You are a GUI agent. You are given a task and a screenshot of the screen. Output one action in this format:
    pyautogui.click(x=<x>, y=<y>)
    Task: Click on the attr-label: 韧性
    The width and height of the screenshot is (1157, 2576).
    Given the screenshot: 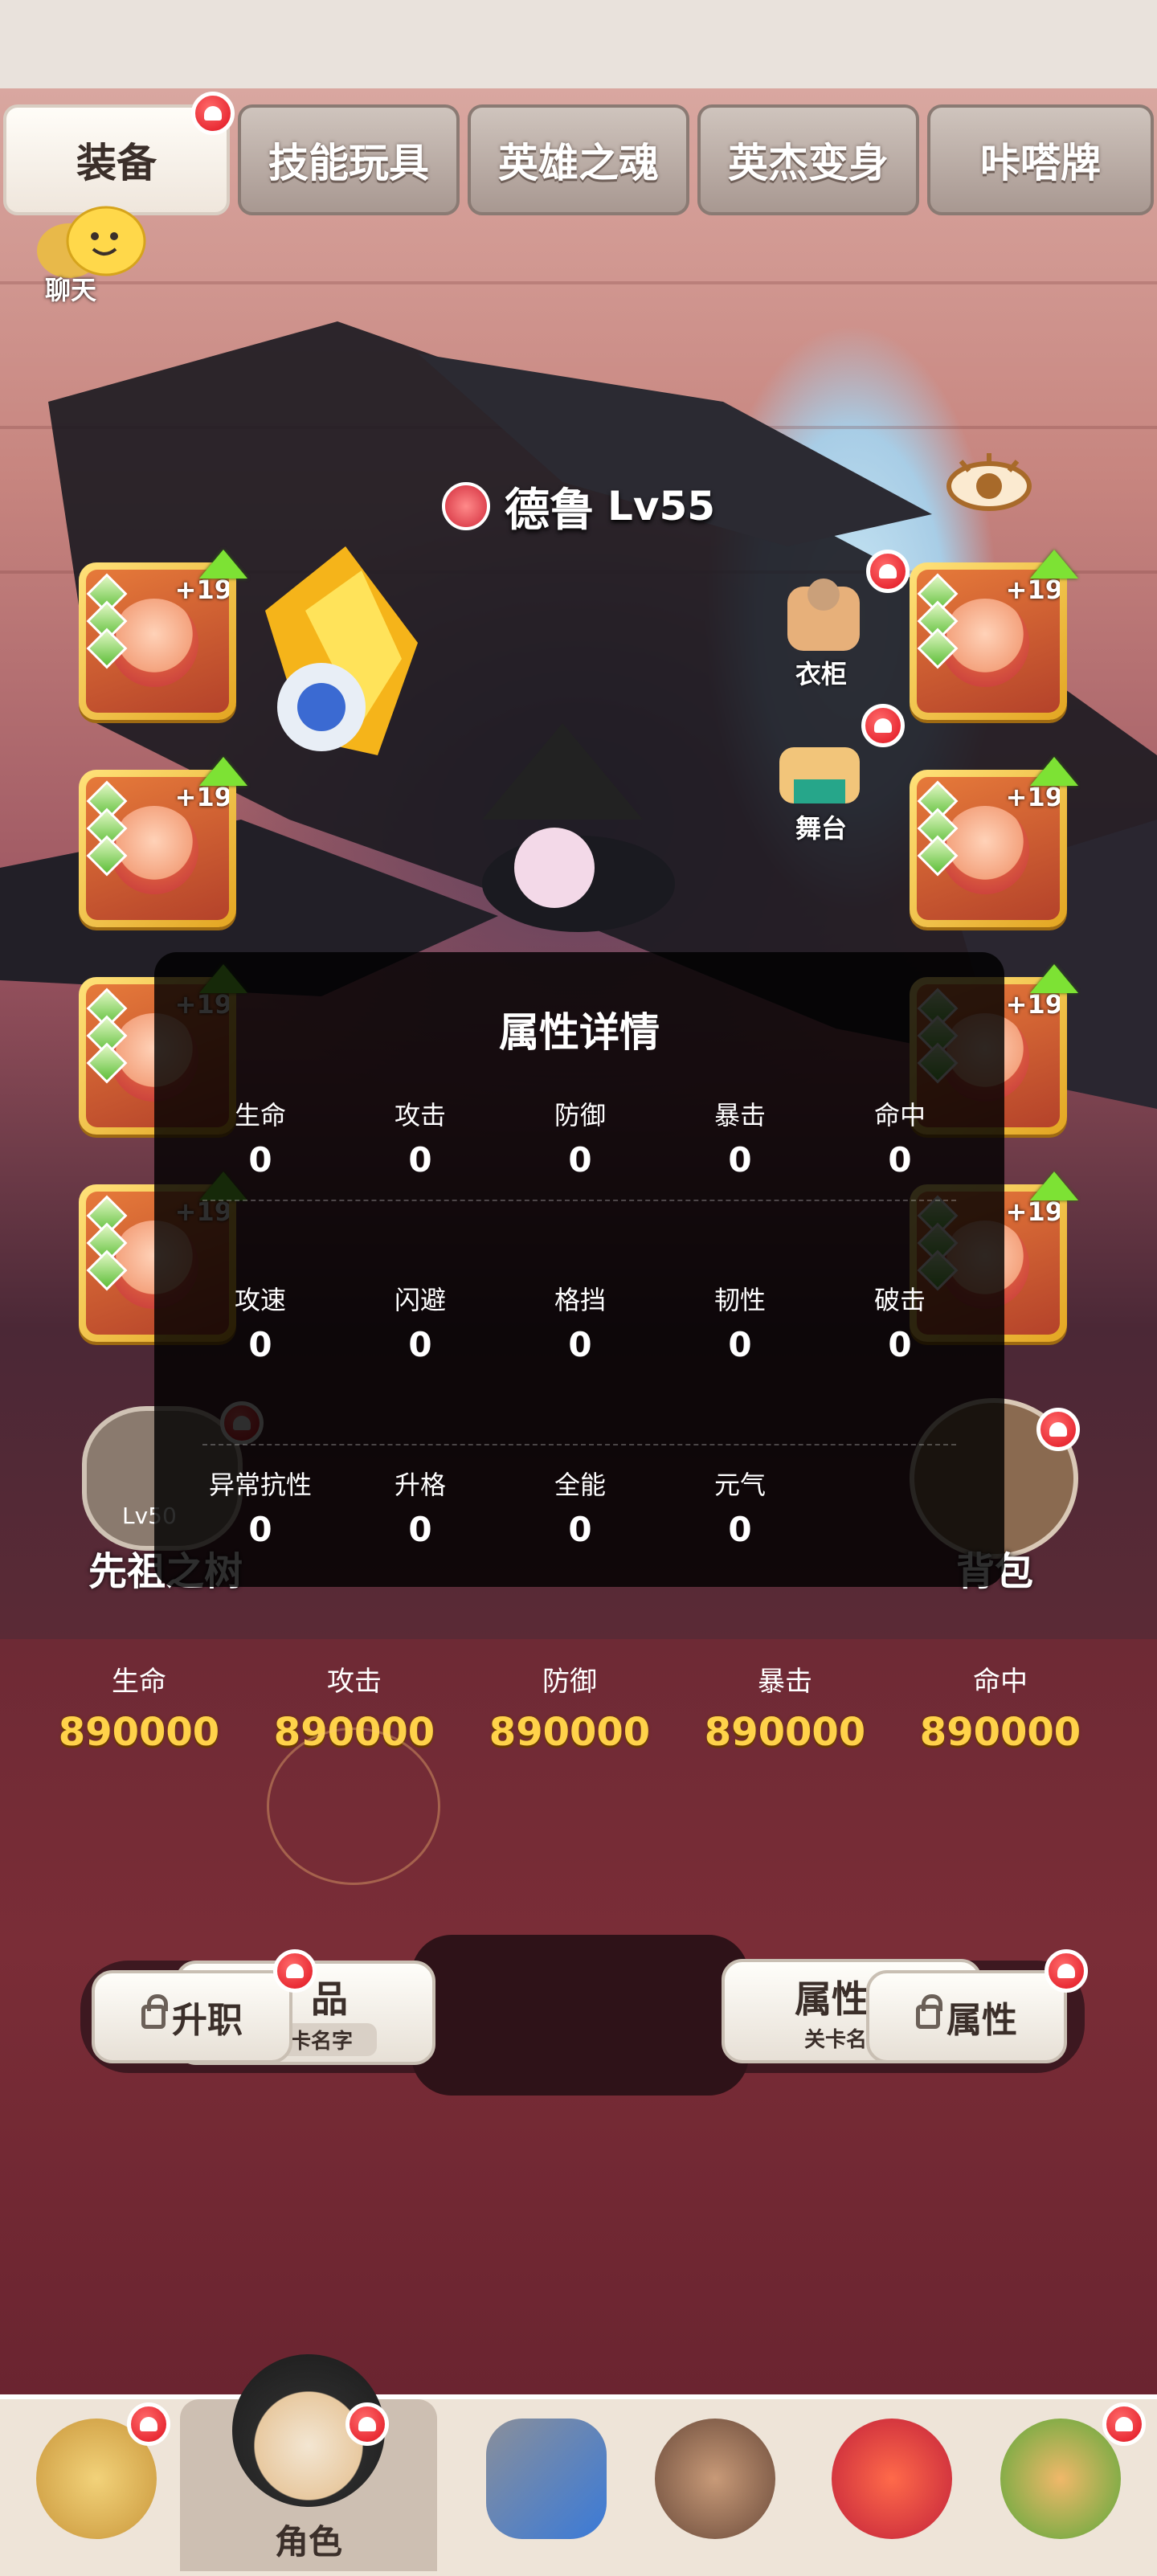 What is the action you would take?
    pyautogui.click(x=740, y=1300)
    